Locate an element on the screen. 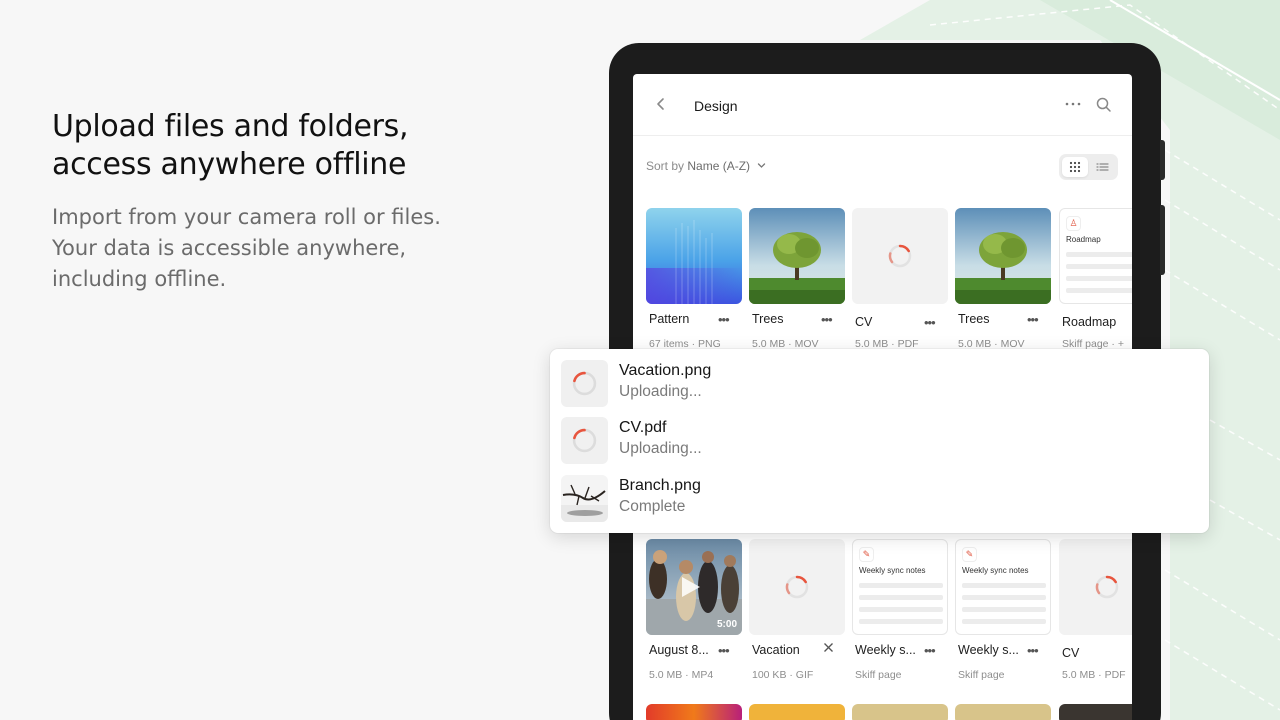 The height and width of the screenshot is (720, 1280). file-name: Pattern is located at coordinates (669, 319).